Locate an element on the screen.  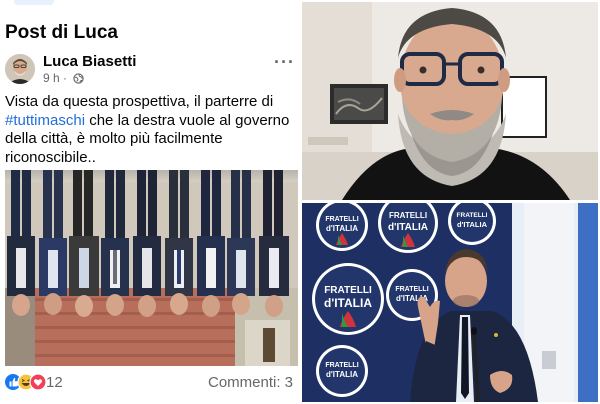
more-options-icon: ··· is located at coordinates (284, 62).